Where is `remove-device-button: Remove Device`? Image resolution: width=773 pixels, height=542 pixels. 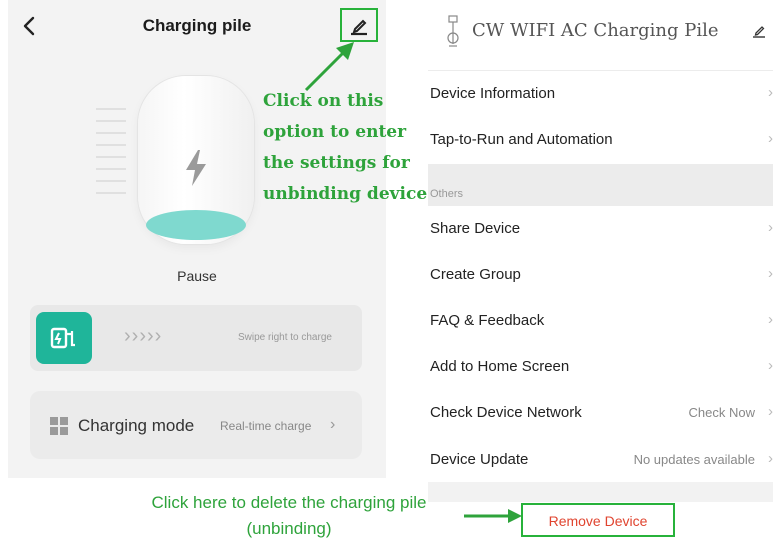 remove-device-button: Remove Device is located at coordinates (598, 520).